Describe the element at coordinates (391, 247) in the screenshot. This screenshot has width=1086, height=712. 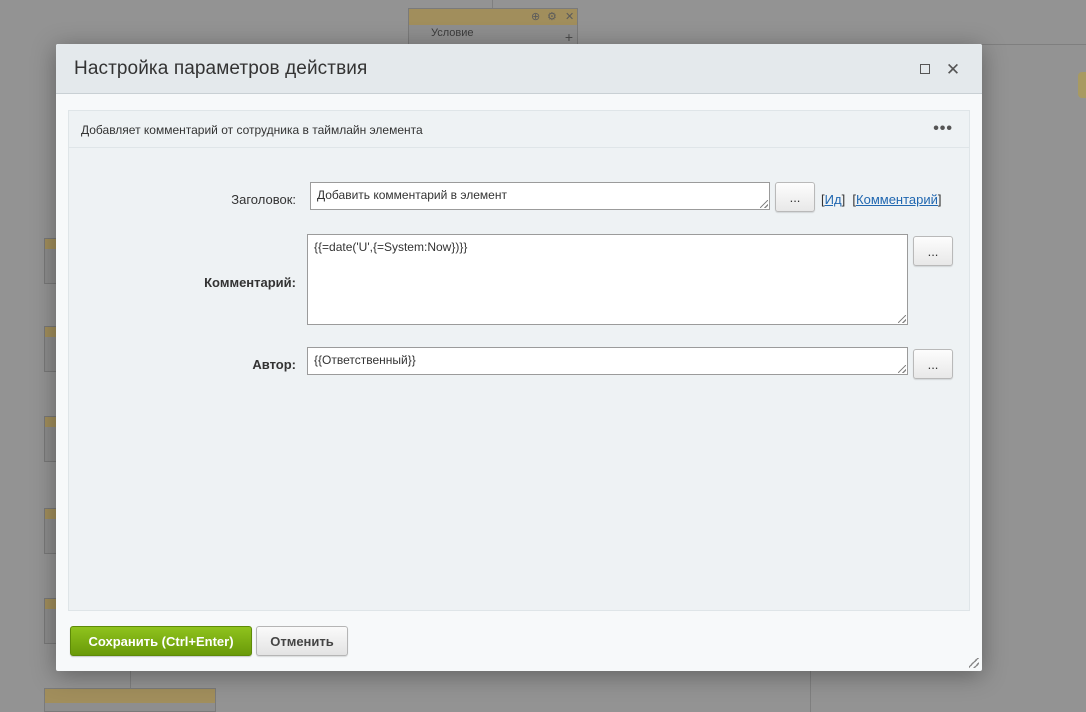
I see `comment-field-value: {{=date('U',{=System:Now})}}` at that location.